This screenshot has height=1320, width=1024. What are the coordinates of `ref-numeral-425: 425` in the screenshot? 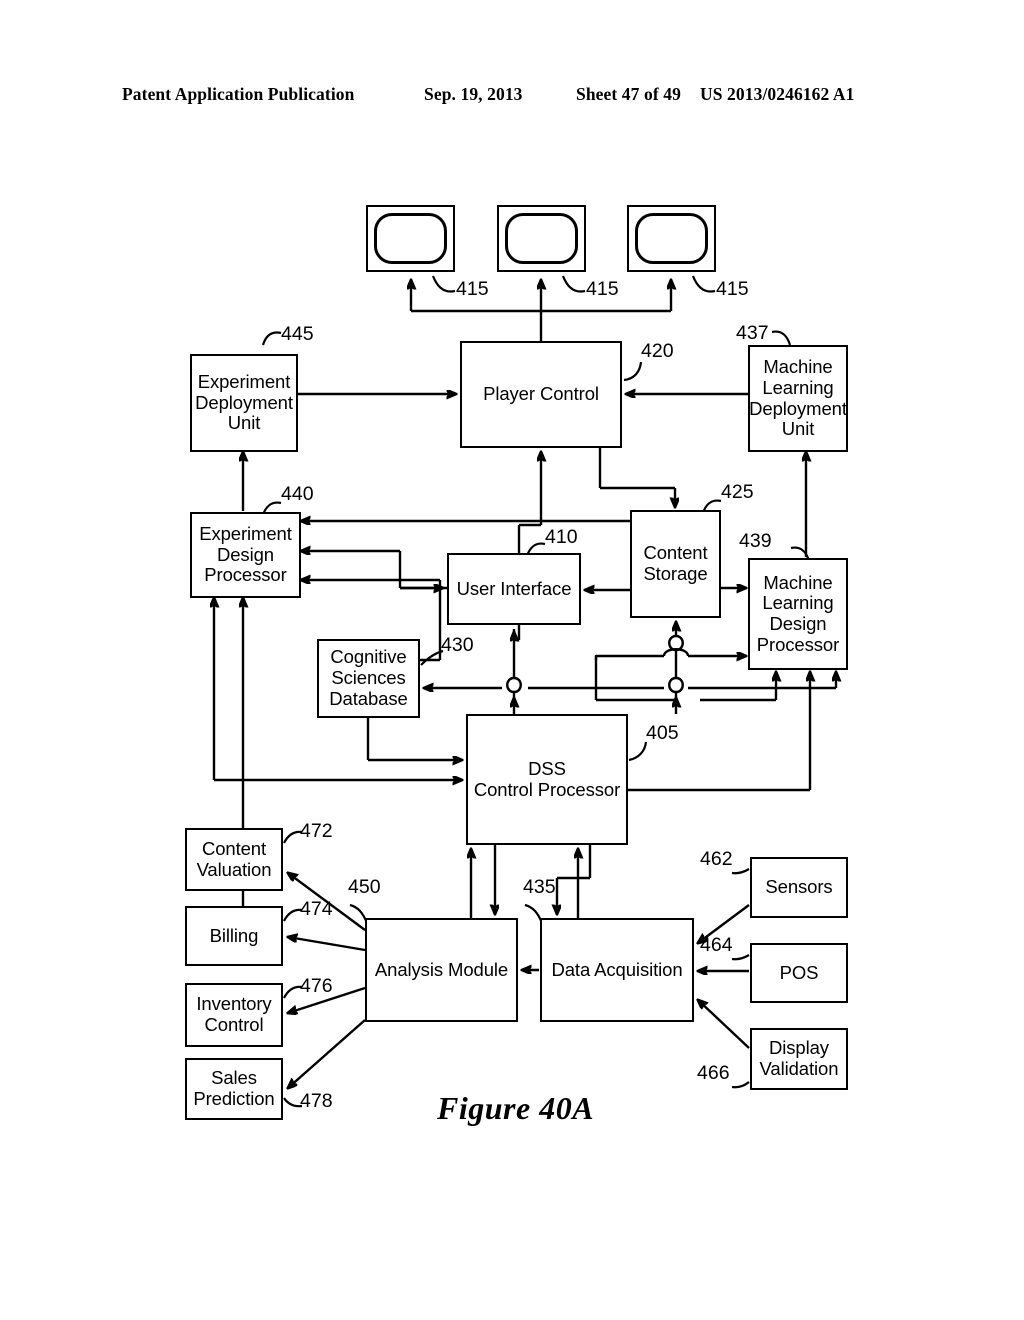 It's located at (737, 492).